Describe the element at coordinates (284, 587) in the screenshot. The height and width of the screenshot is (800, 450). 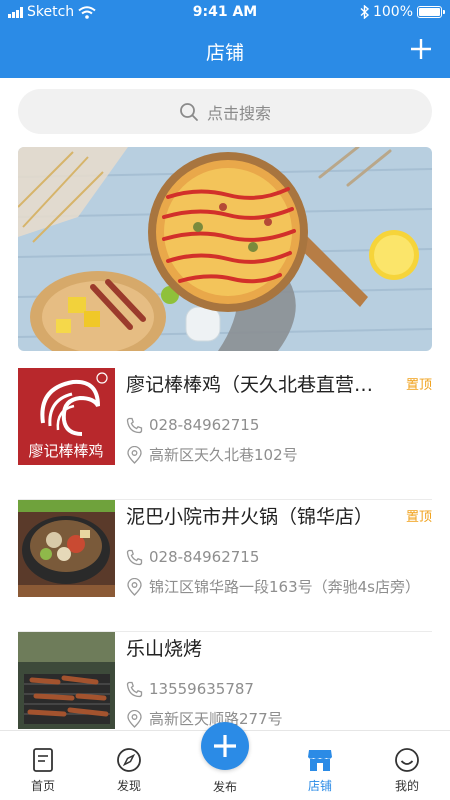
I see `store-address: 锦江区锦华路一段163号（奔驰4s店旁）` at that location.